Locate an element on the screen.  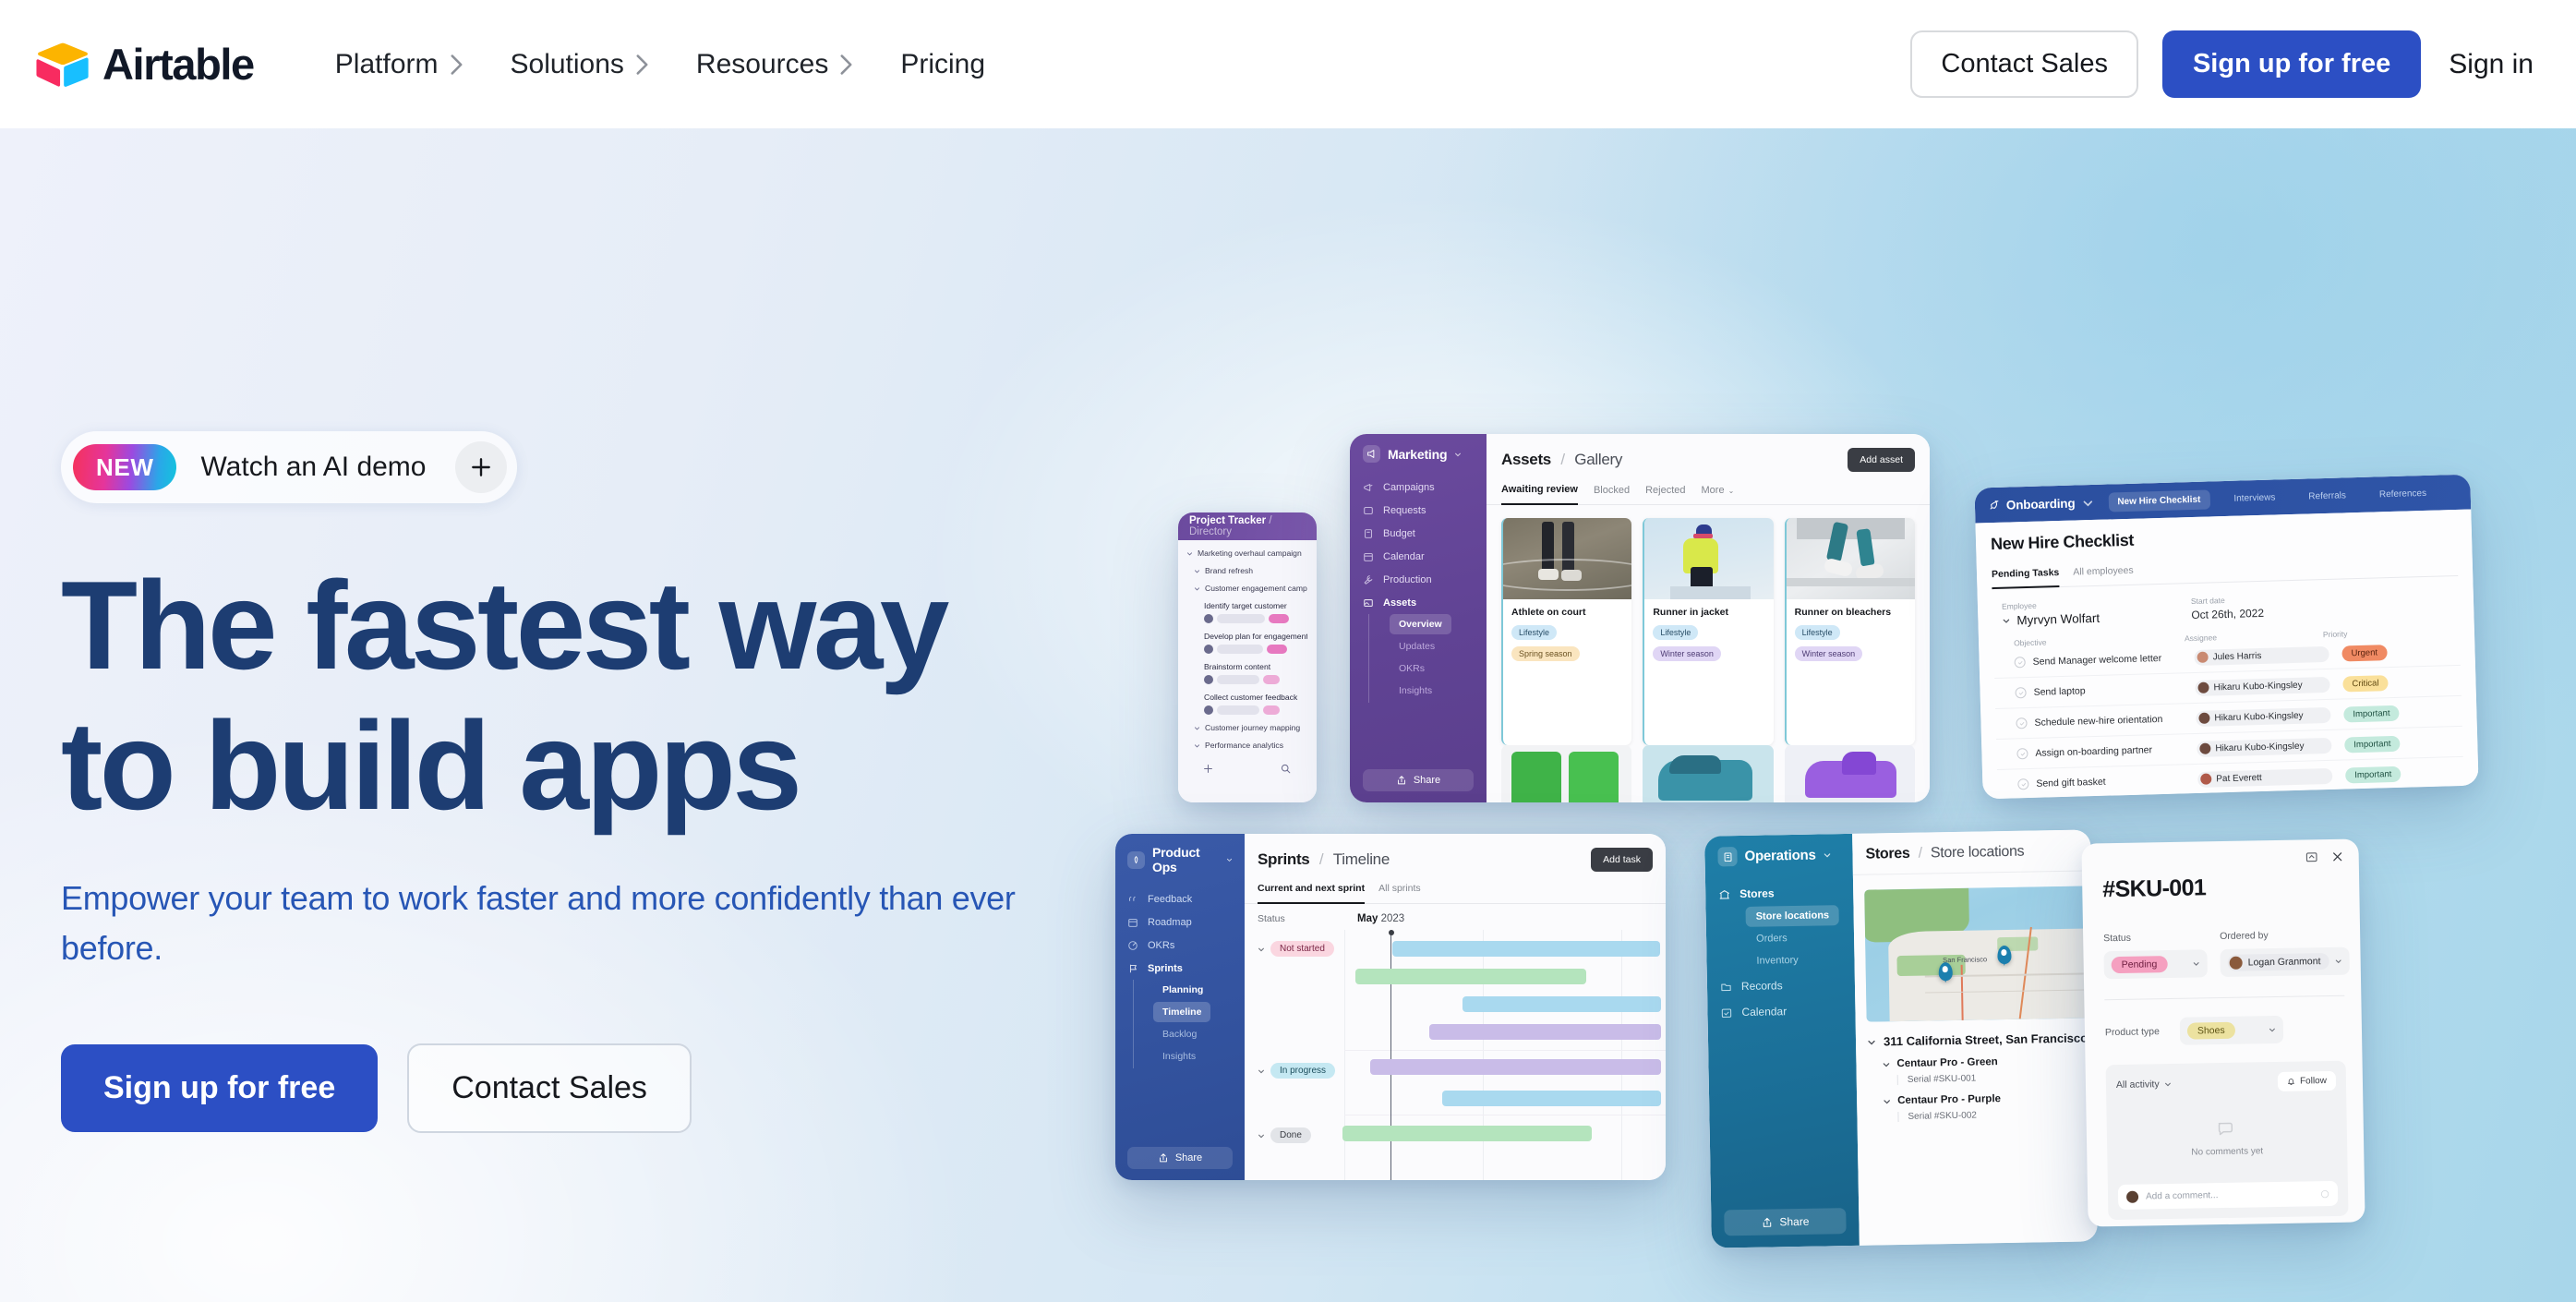
signup-button: Sign up for free is located at coordinates (2291, 64).